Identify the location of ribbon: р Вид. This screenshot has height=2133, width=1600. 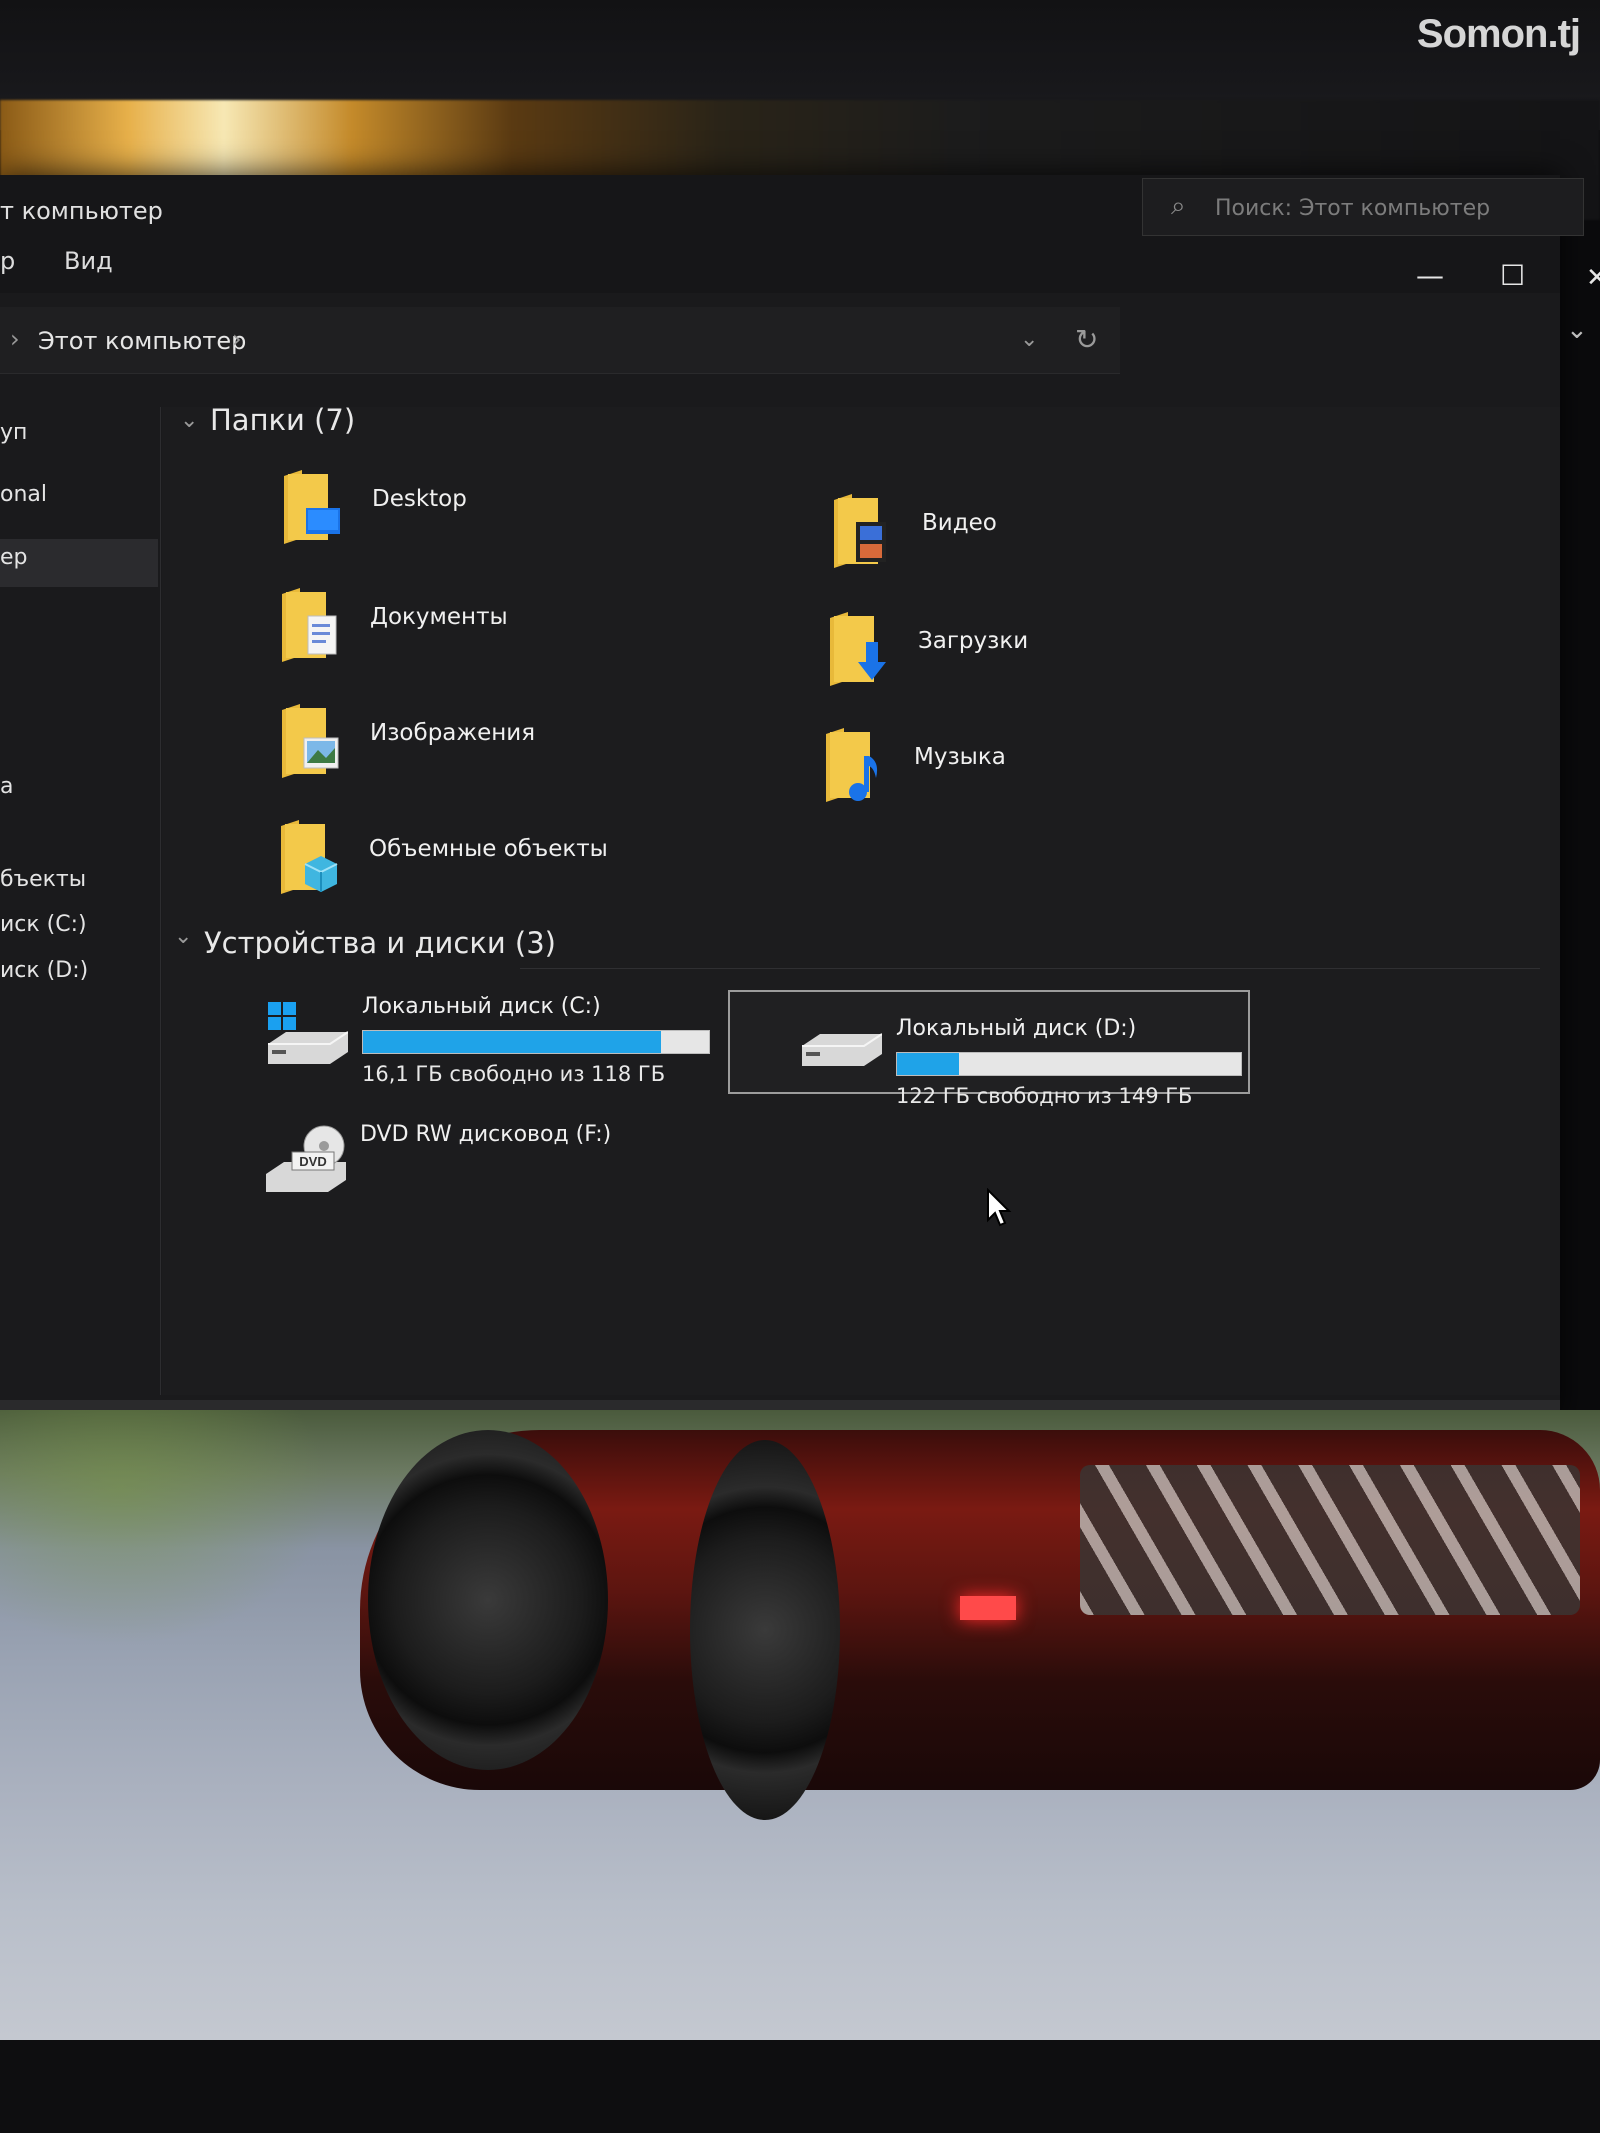
(780, 264).